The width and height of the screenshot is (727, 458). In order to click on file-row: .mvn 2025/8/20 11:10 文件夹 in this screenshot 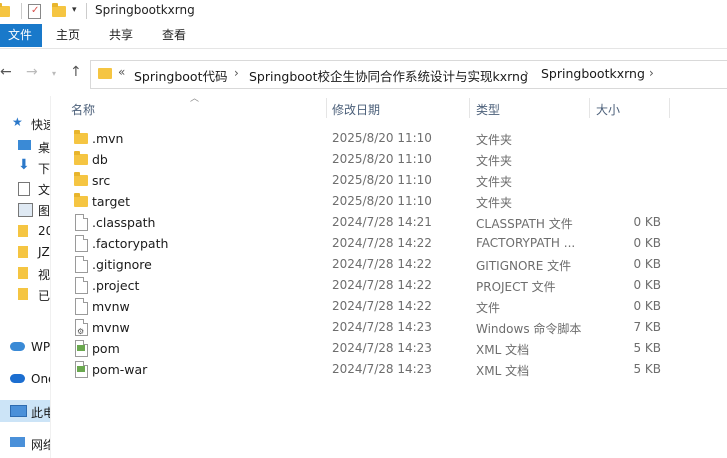, I will do `click(396, 138)`.